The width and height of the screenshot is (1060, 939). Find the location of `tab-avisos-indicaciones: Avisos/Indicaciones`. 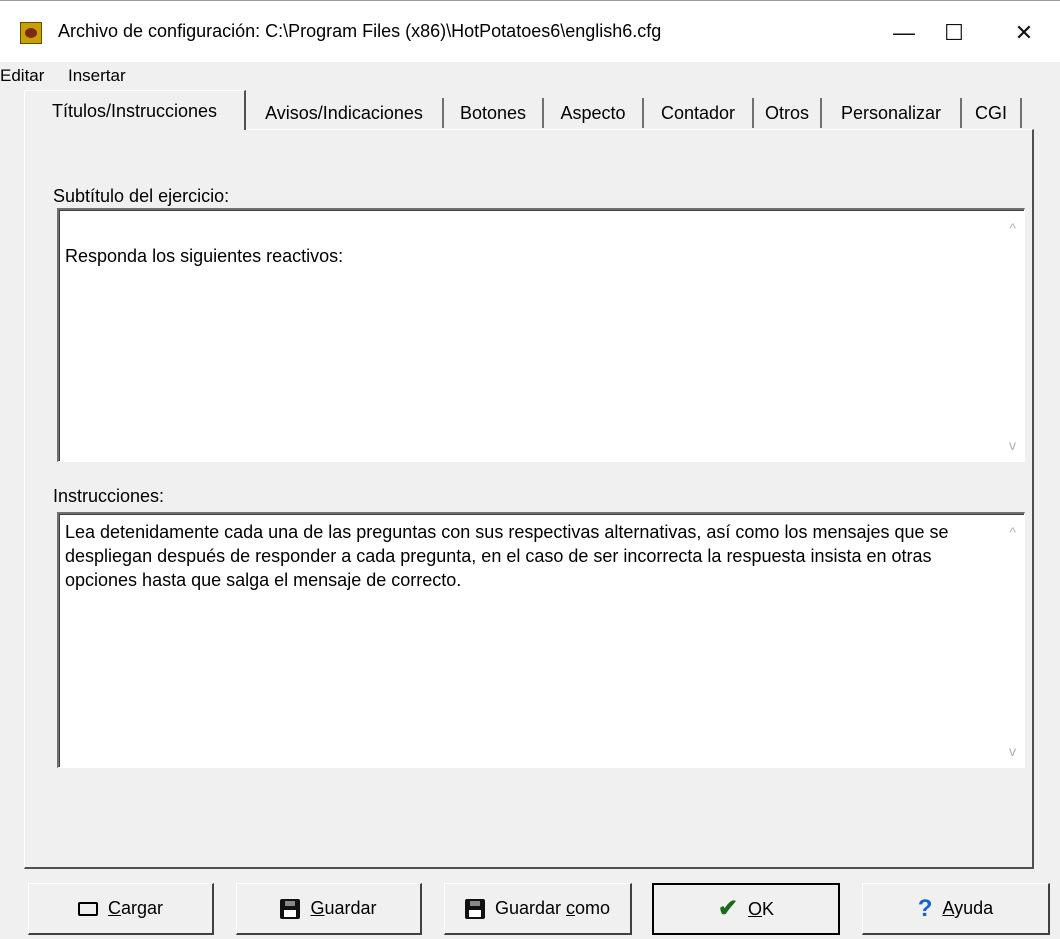

tab-avisos-indicaciones: Avisos/Indicaciones is located at coordinates (345, 113).